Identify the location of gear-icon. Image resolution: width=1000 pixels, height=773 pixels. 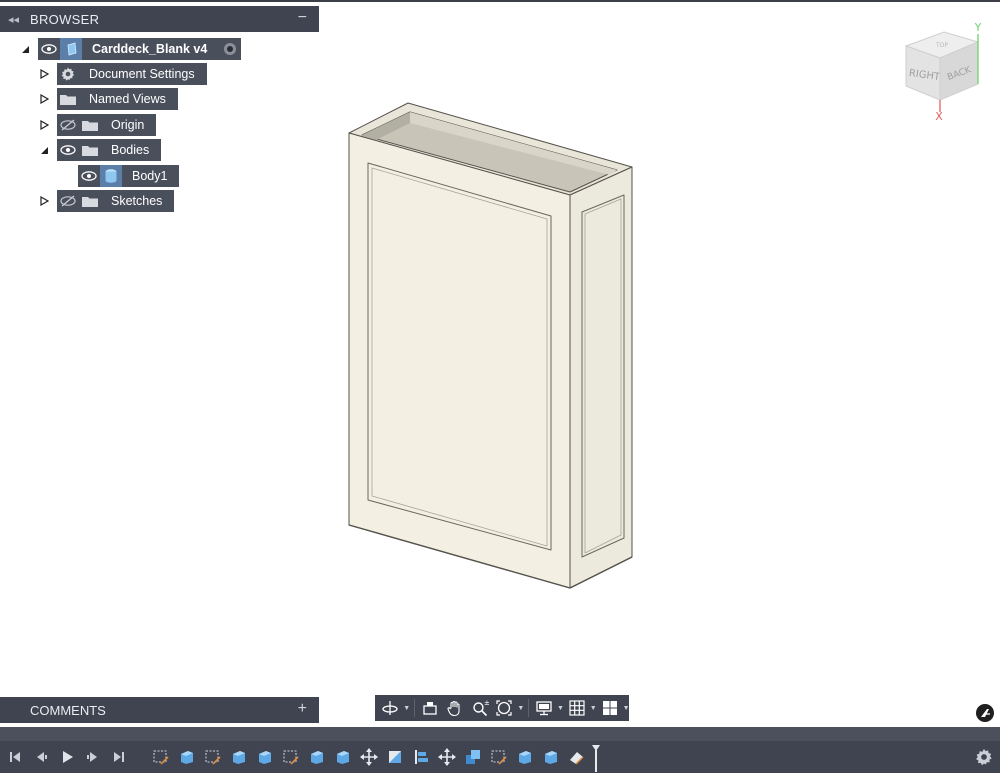
(68, 74).